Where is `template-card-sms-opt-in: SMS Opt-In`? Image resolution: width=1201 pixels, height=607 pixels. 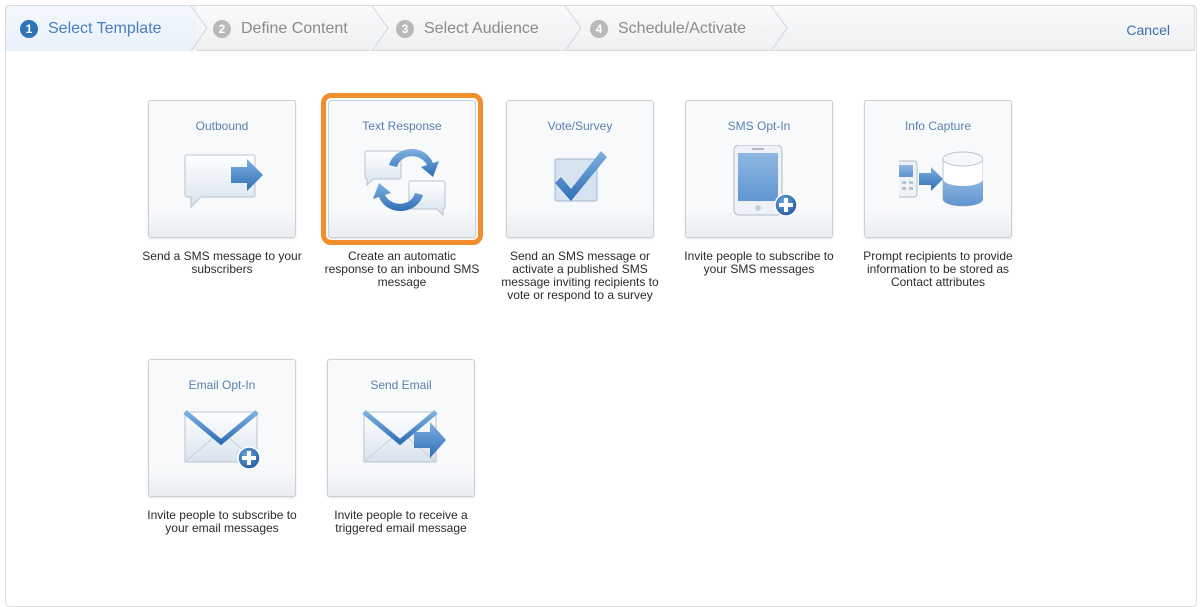 template-card-sms-opt-in: SMS Opt-In is located at coordinates (759, 169).